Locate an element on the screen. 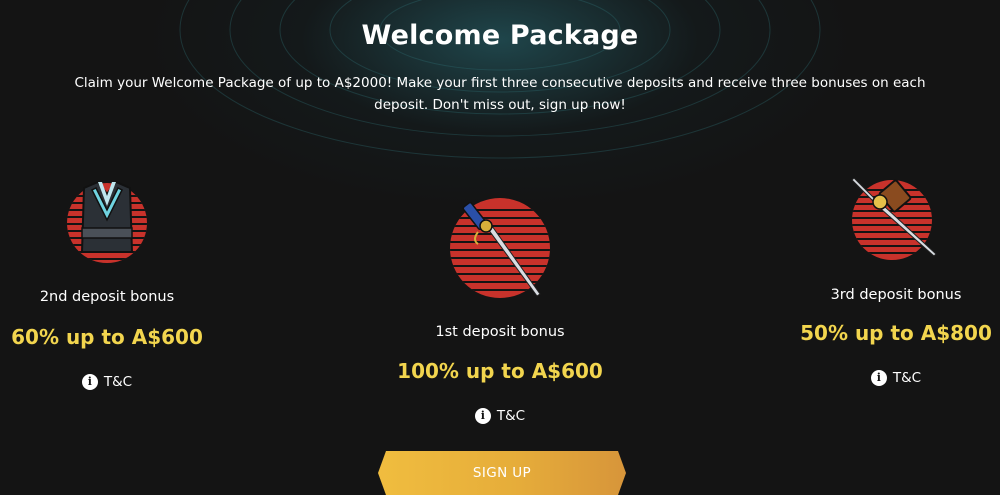  war-hammer-icon is located at coordinates (894, 219).